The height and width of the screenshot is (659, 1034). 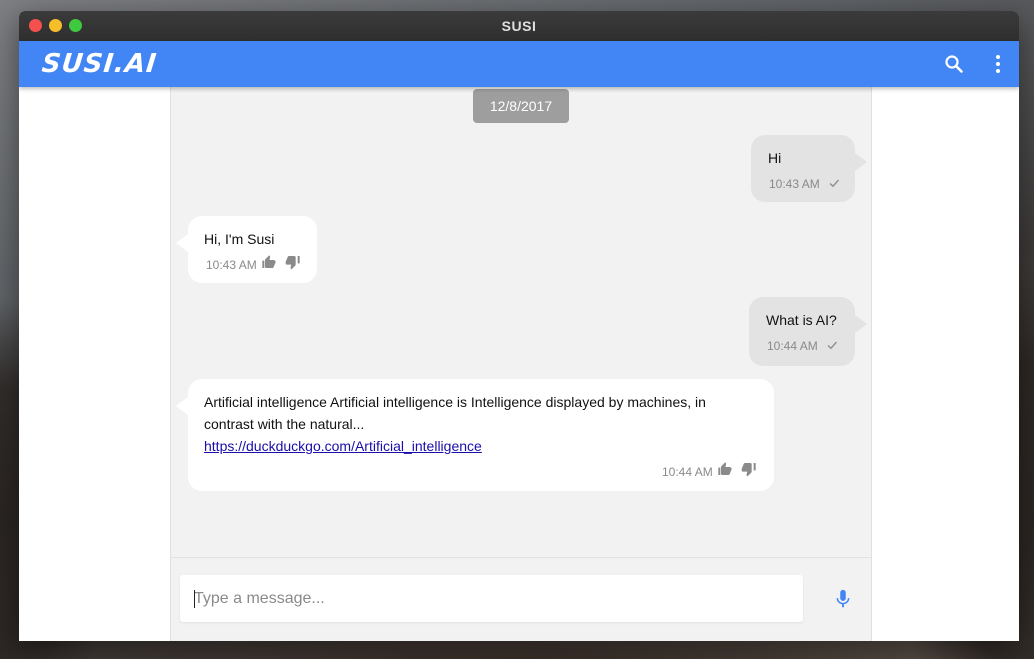 I want to click on mic-icon, so click(x=843, y=598).